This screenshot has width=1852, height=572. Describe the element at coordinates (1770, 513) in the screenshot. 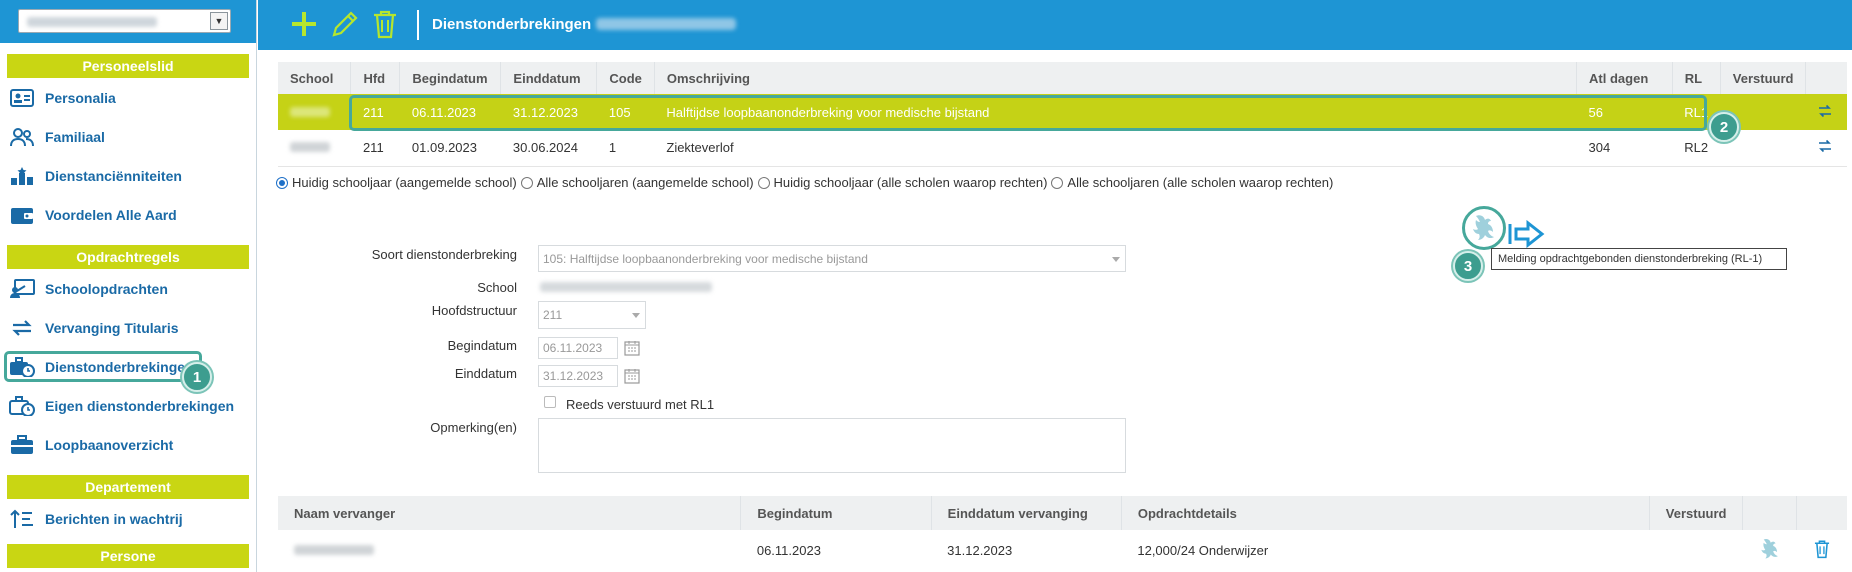

I see `column-header-action-a` at that location.